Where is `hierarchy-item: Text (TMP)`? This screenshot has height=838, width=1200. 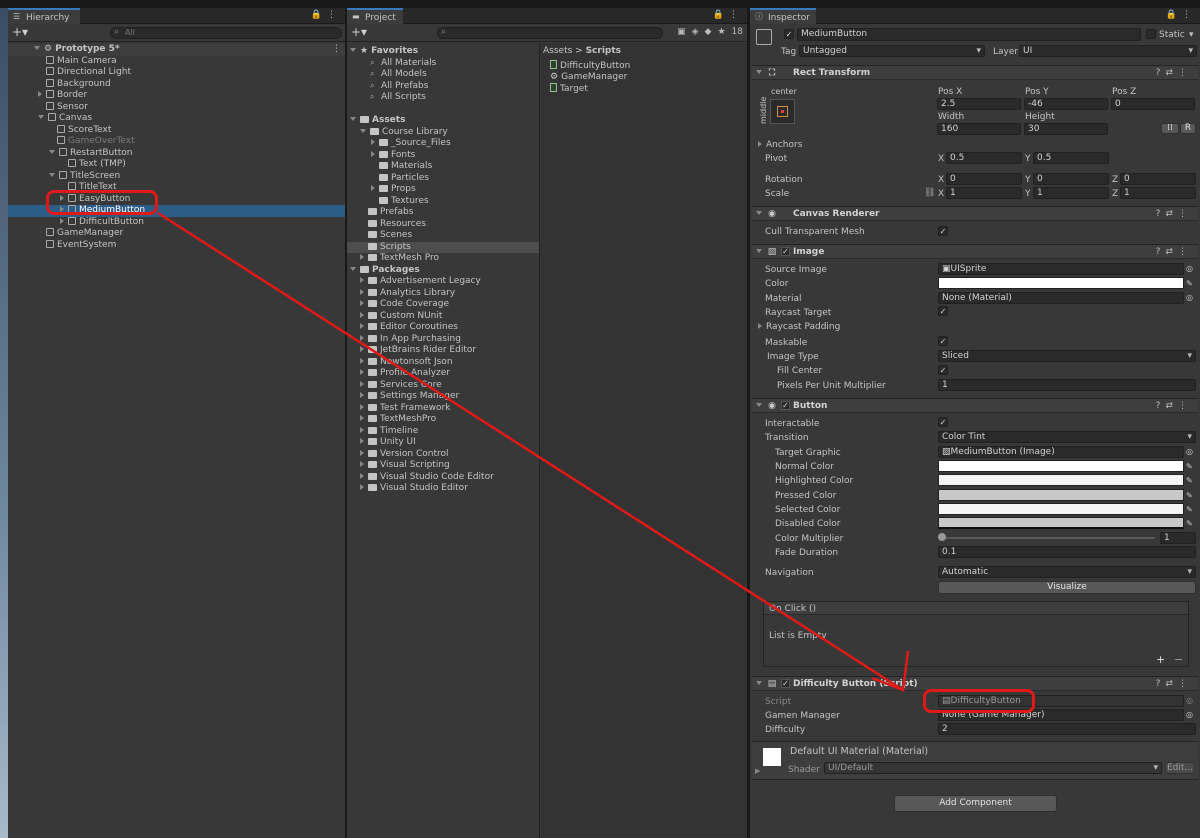 hierarchy-item: Text (TMP) is located at coordinates (176, 165).